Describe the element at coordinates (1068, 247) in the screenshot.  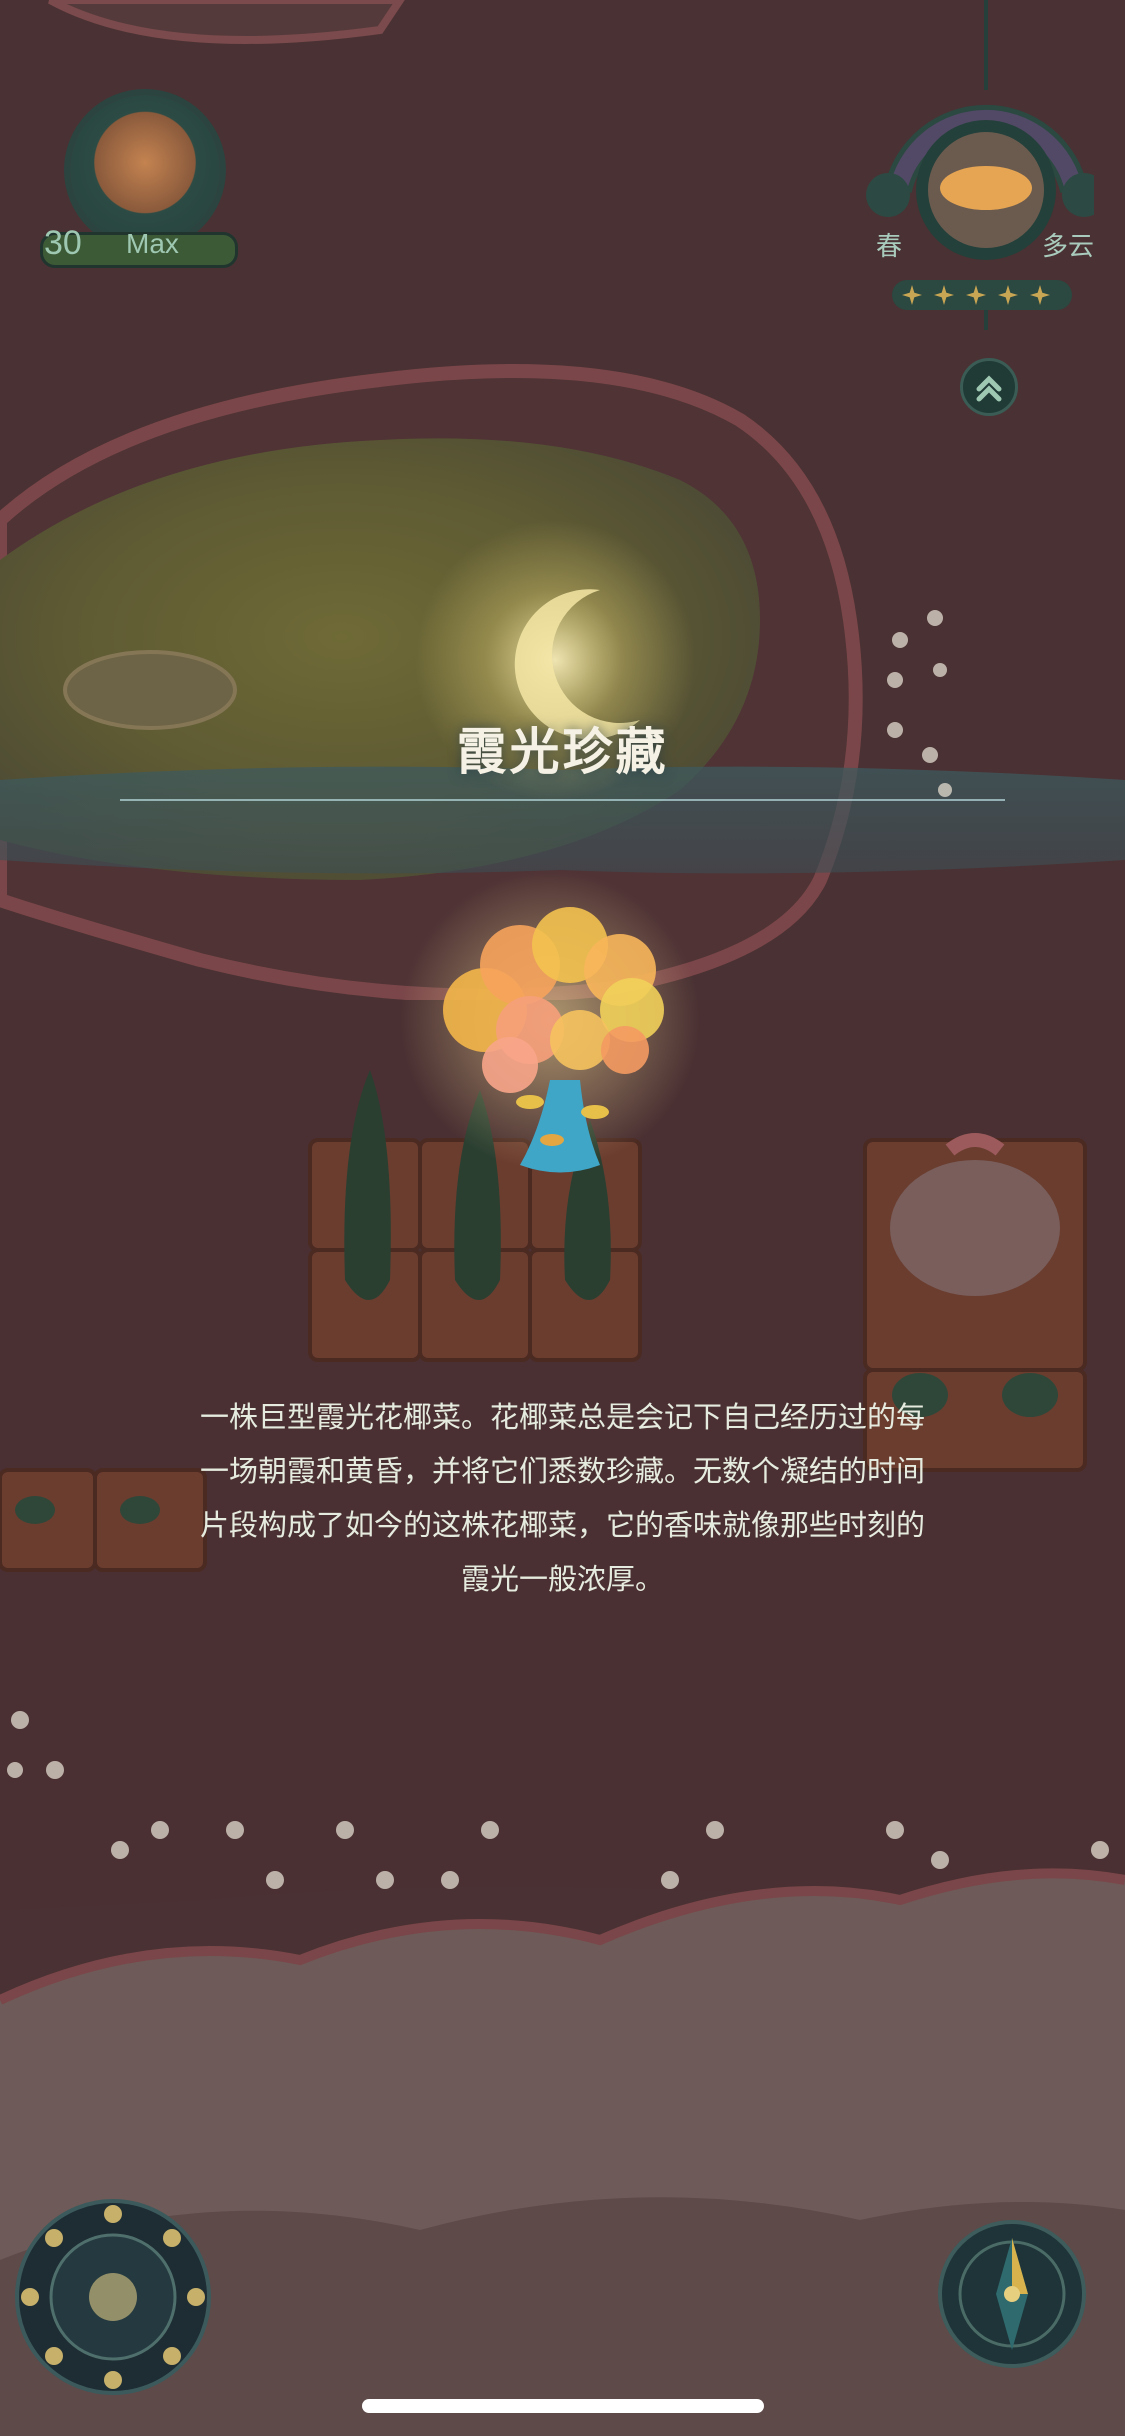
I see `weather-label: 多云` at that location.